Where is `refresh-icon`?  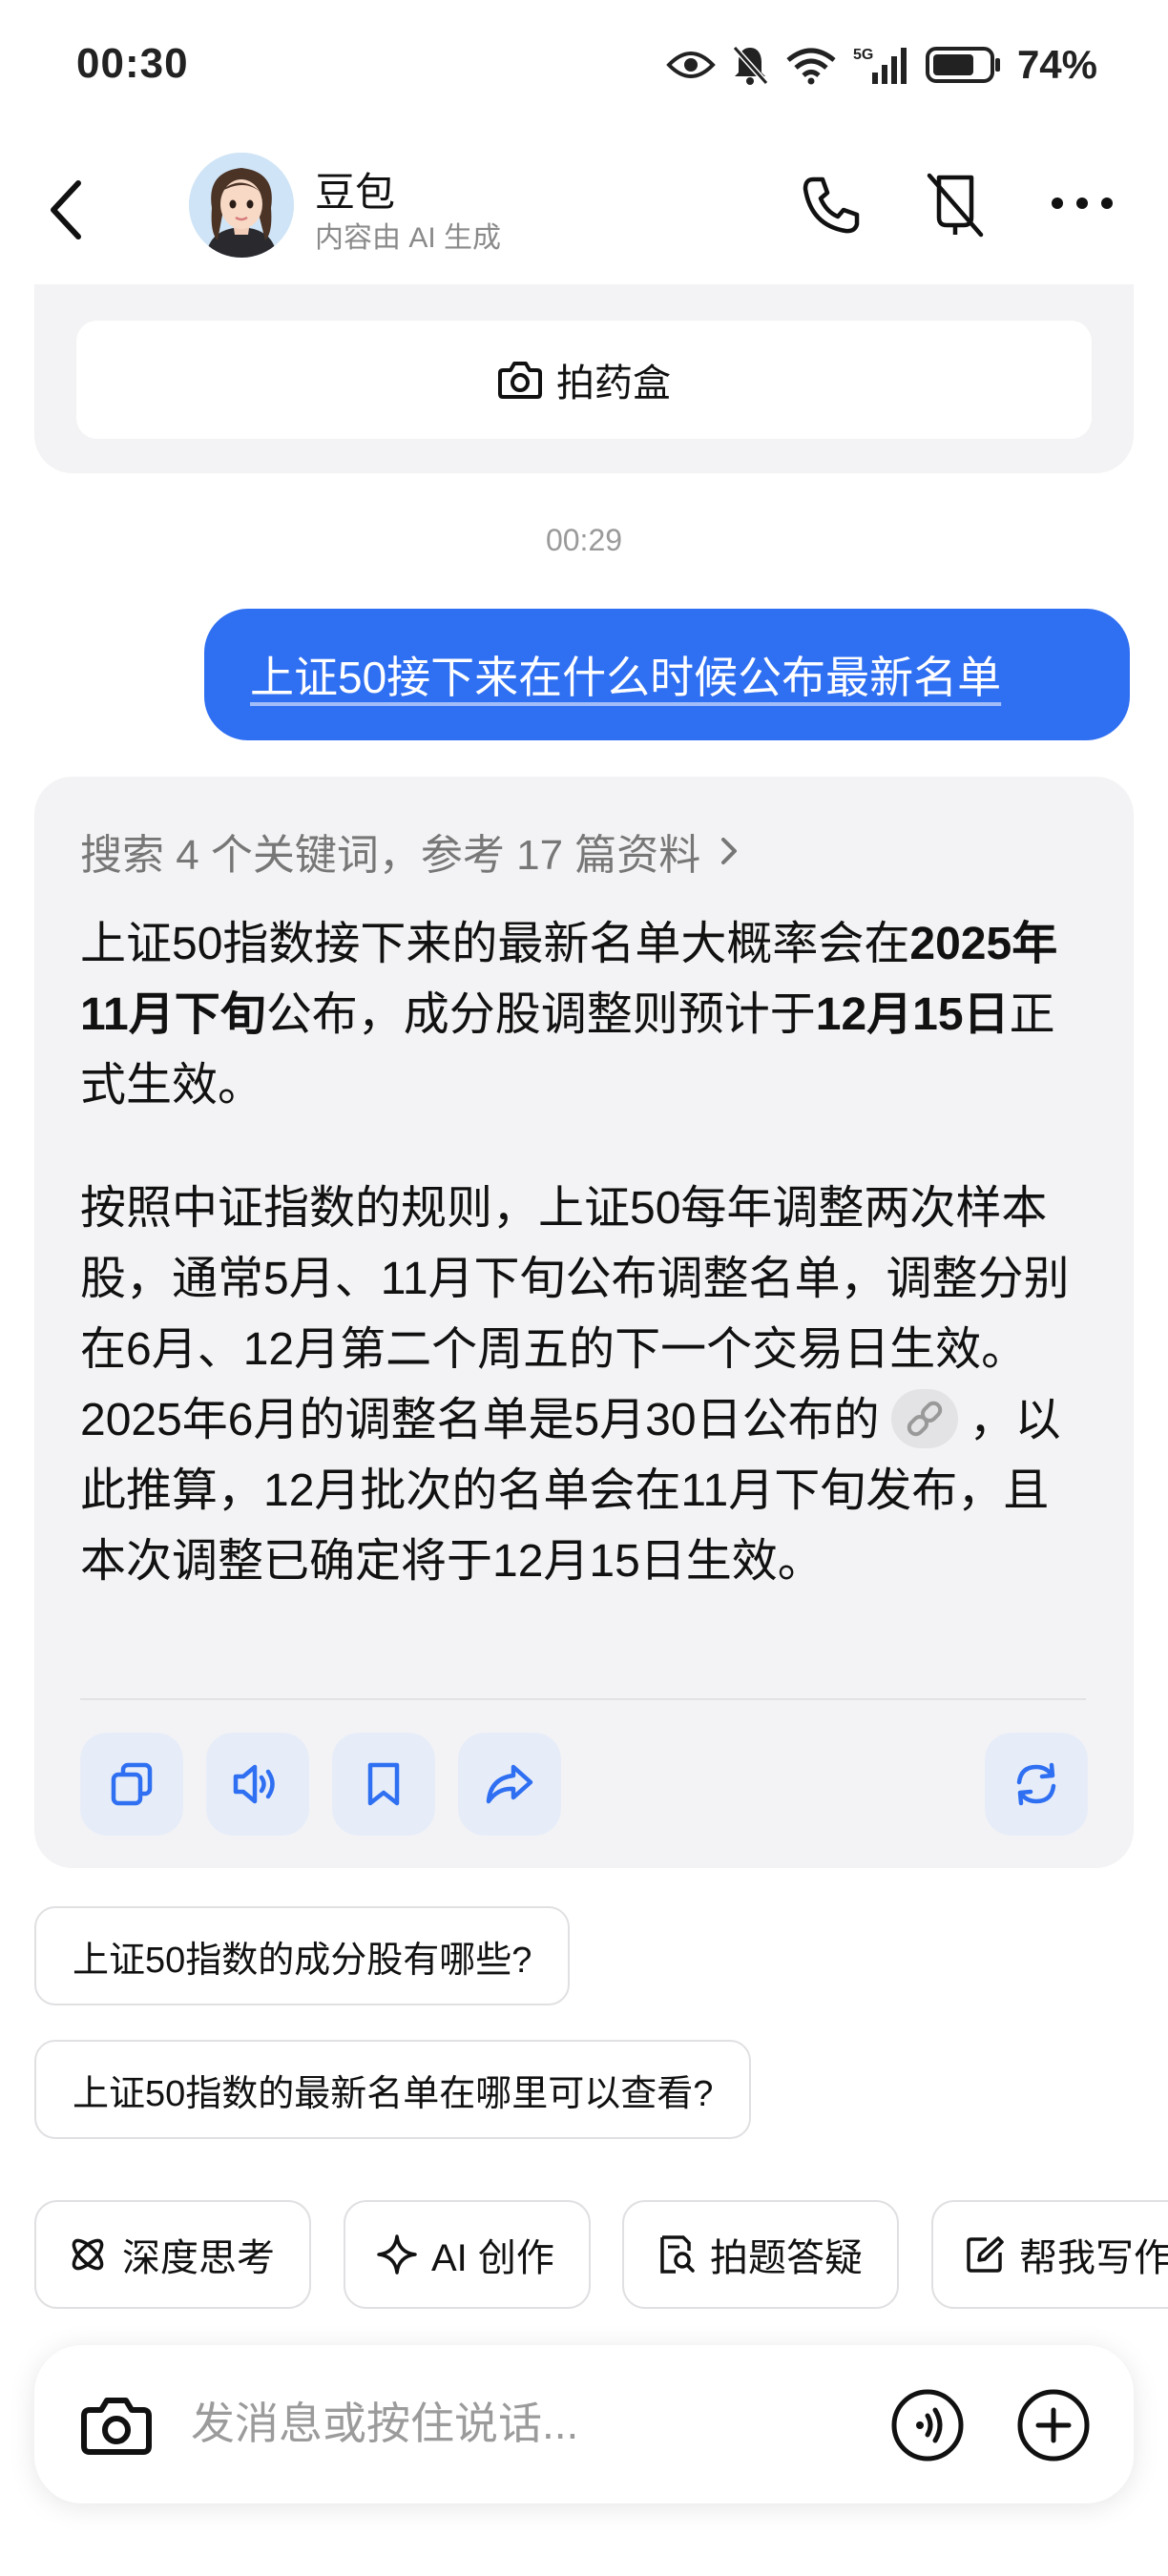 refresh-icon is located at coordinates (1036, 1784).